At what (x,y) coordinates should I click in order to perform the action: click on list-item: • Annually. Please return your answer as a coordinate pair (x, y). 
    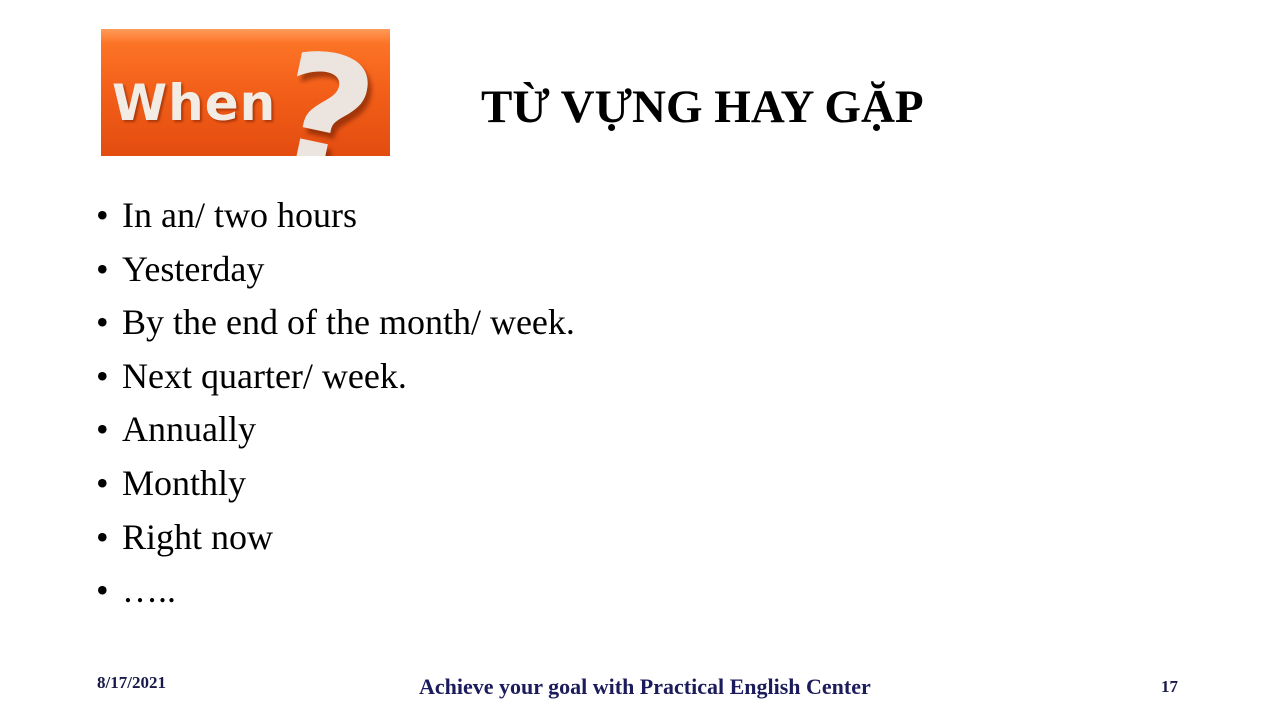
    Looking at the image, I should click on (335, 430).